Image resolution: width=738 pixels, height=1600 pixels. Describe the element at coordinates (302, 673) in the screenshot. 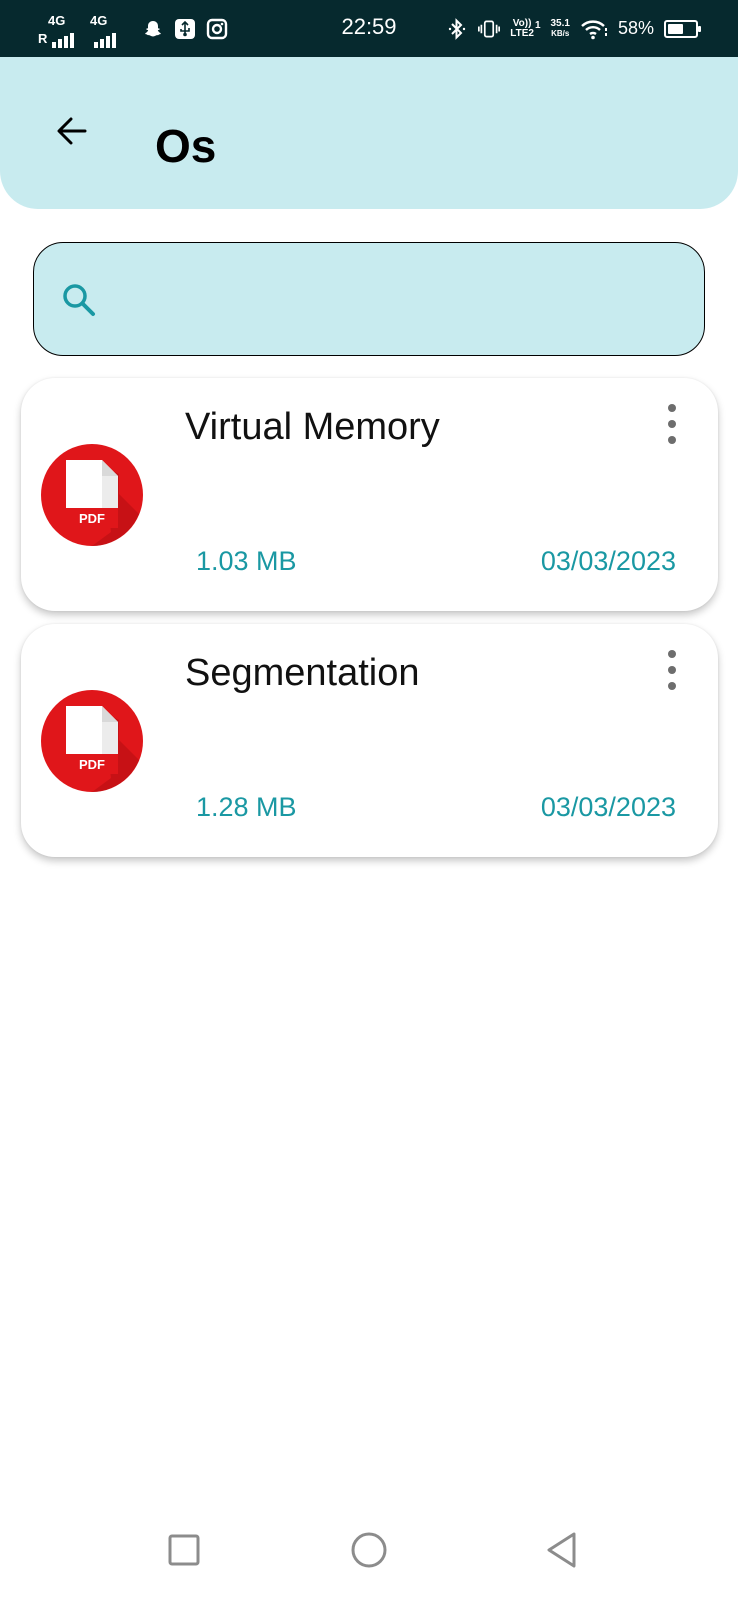

I see `file-name: Segmentation` at that location.